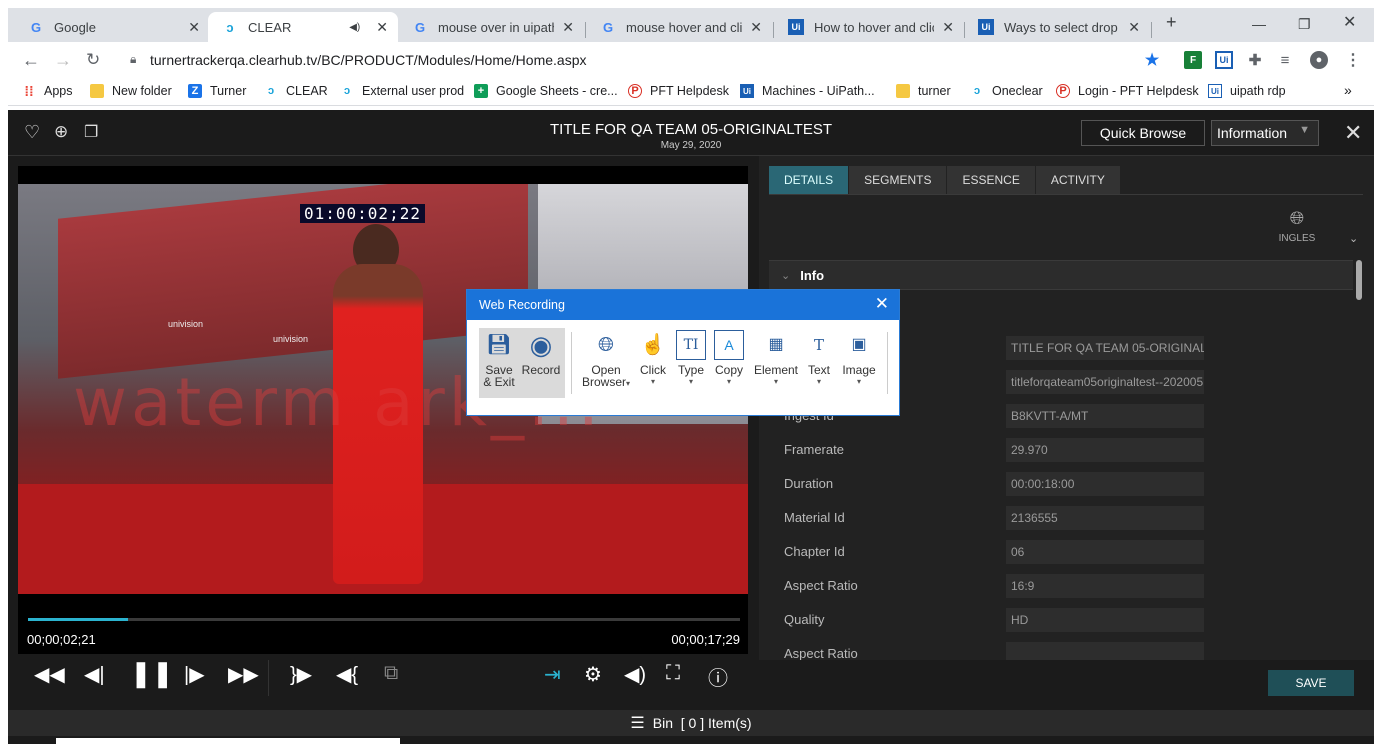 The image size is (1382, 744). Describe the element at coordinates (49, 674) in the screenshot. I see `rewind-icon: ◀◀` at that location.